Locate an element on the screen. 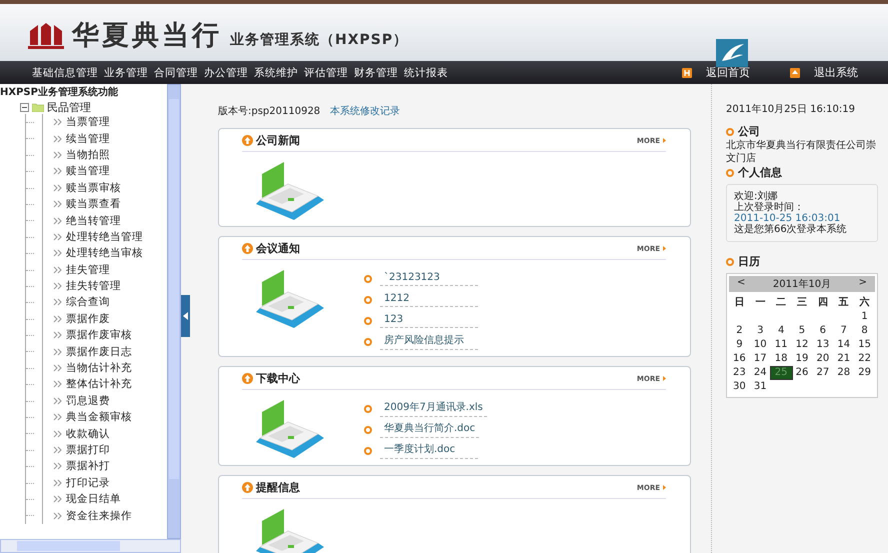 This screenshot has width=888, height=553. collapse-handle is located at coordinates (185, 316).